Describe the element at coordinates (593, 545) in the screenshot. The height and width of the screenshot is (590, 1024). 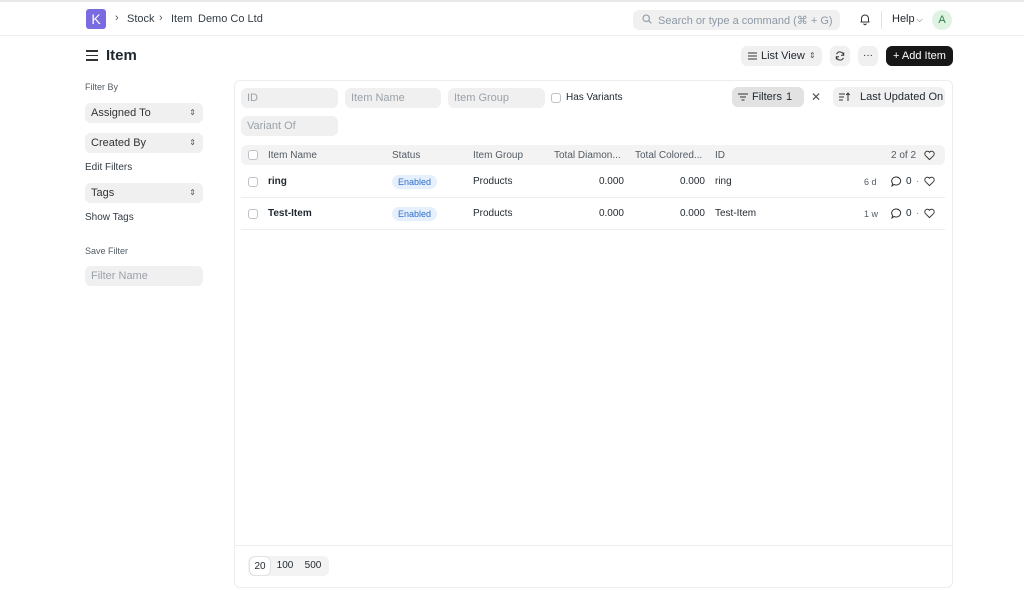
I see `footer-divider` at that location.